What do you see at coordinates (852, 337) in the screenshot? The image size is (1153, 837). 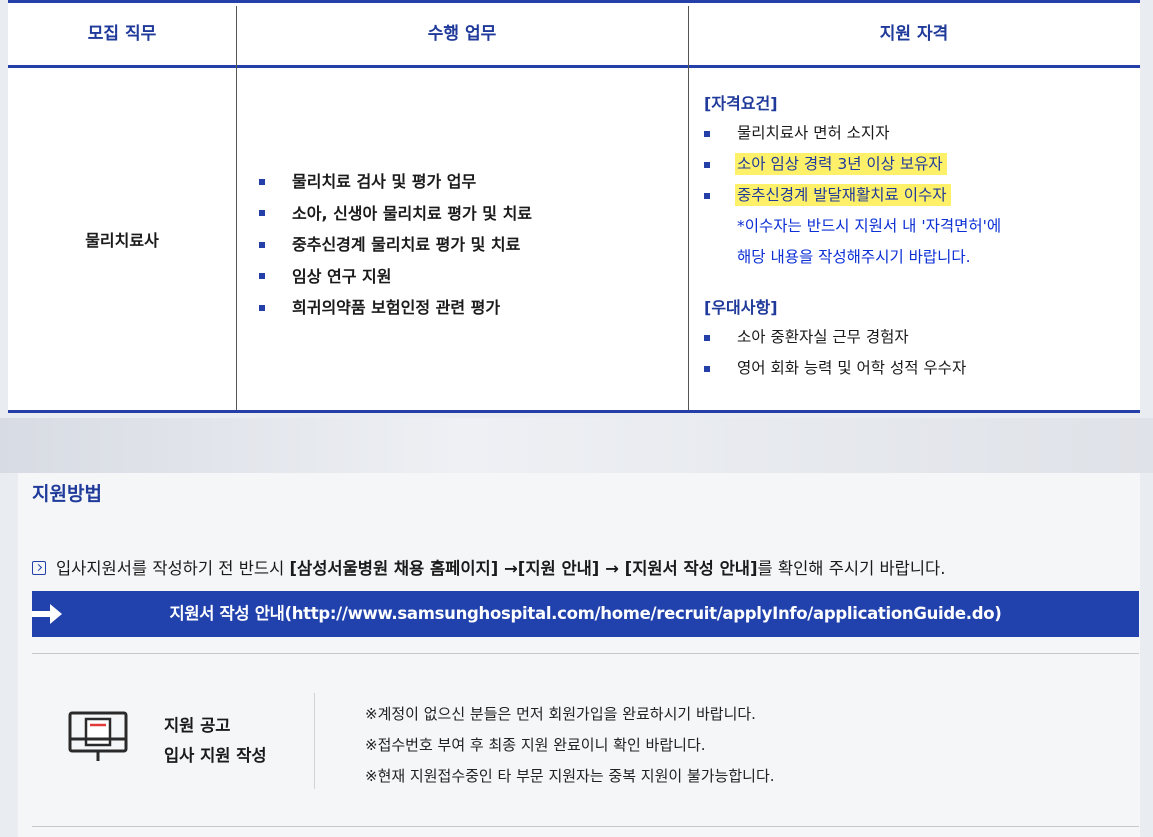 I see `list-item: 소아 중환자실 근무 경험자` at bounding box center [852, 337].